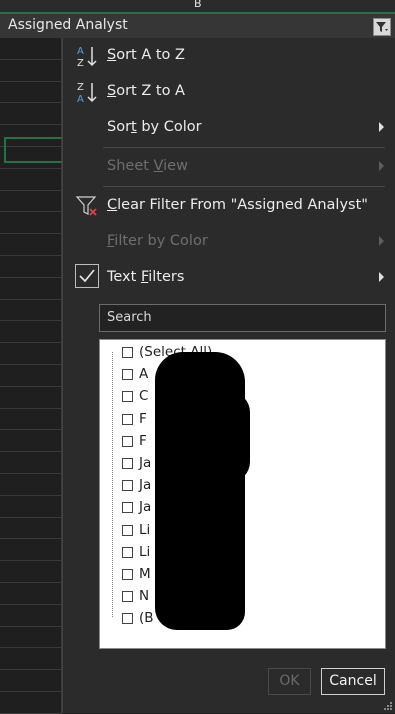 Image resolution: width=395 pixels, height=714 pixels. What do you see at coordinates (145, 574) in the screenshot?
I see `list-item-label: M` at bounding box center [145, 574].